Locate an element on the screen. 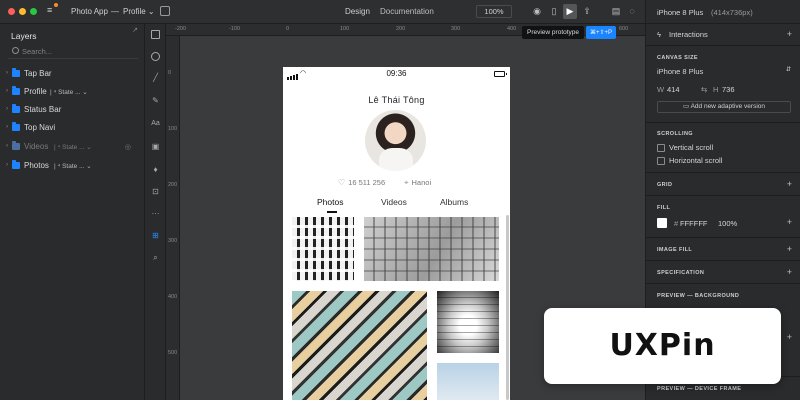 This screenshot has height=400, width=800. minimize-window-button is located at coordinates (22, 11).